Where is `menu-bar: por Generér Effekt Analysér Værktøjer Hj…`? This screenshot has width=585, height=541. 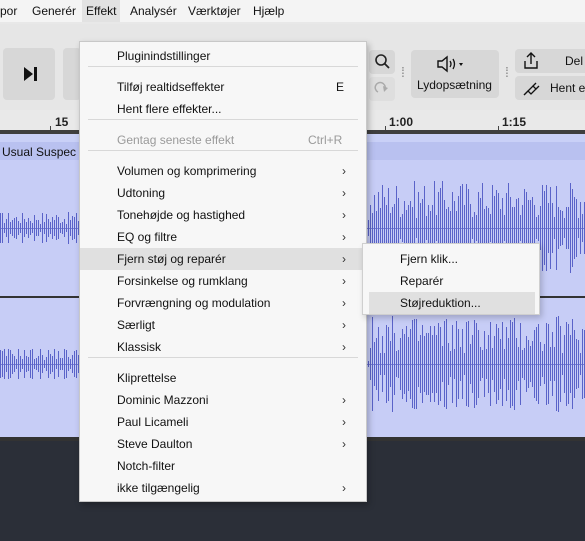
menu-bar: por Generér Effekt Analysér Værktøjer Hj… is located at coordinates (292, 12).